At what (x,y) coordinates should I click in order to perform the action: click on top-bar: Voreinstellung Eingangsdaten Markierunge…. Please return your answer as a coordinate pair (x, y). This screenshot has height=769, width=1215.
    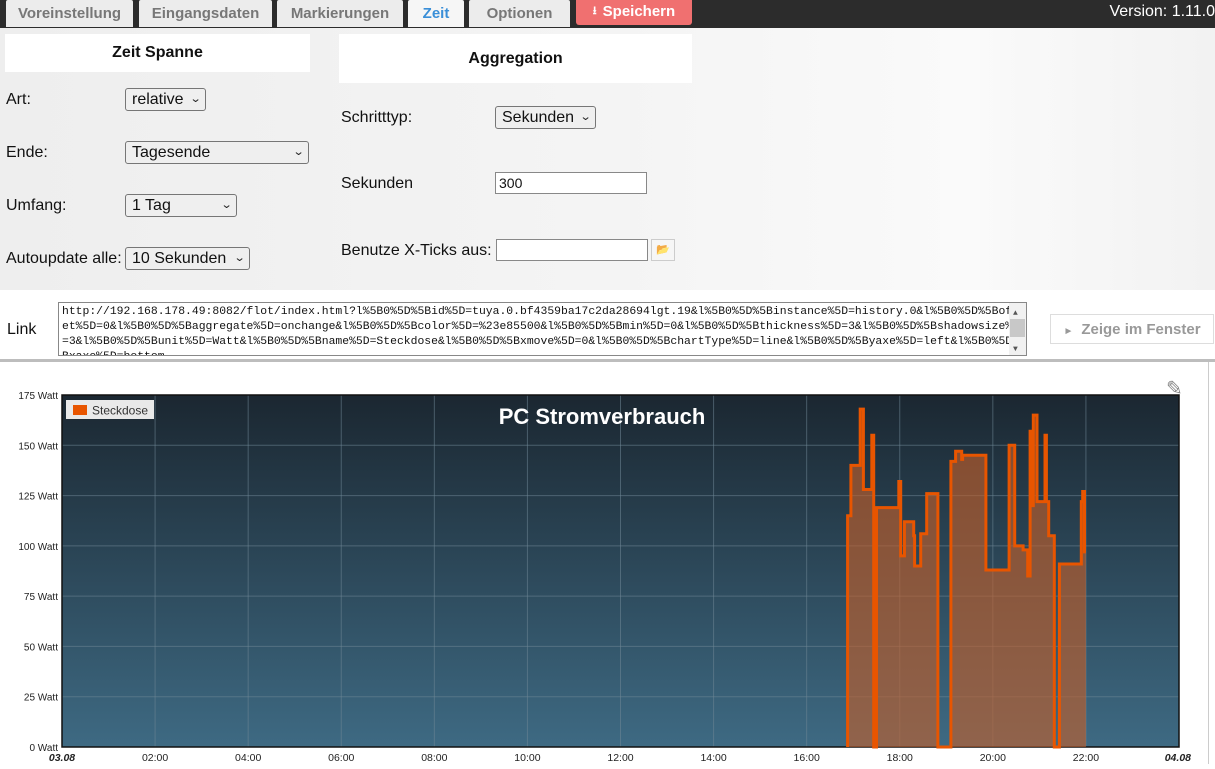
    Looking at the image, I should click on (607, 14).